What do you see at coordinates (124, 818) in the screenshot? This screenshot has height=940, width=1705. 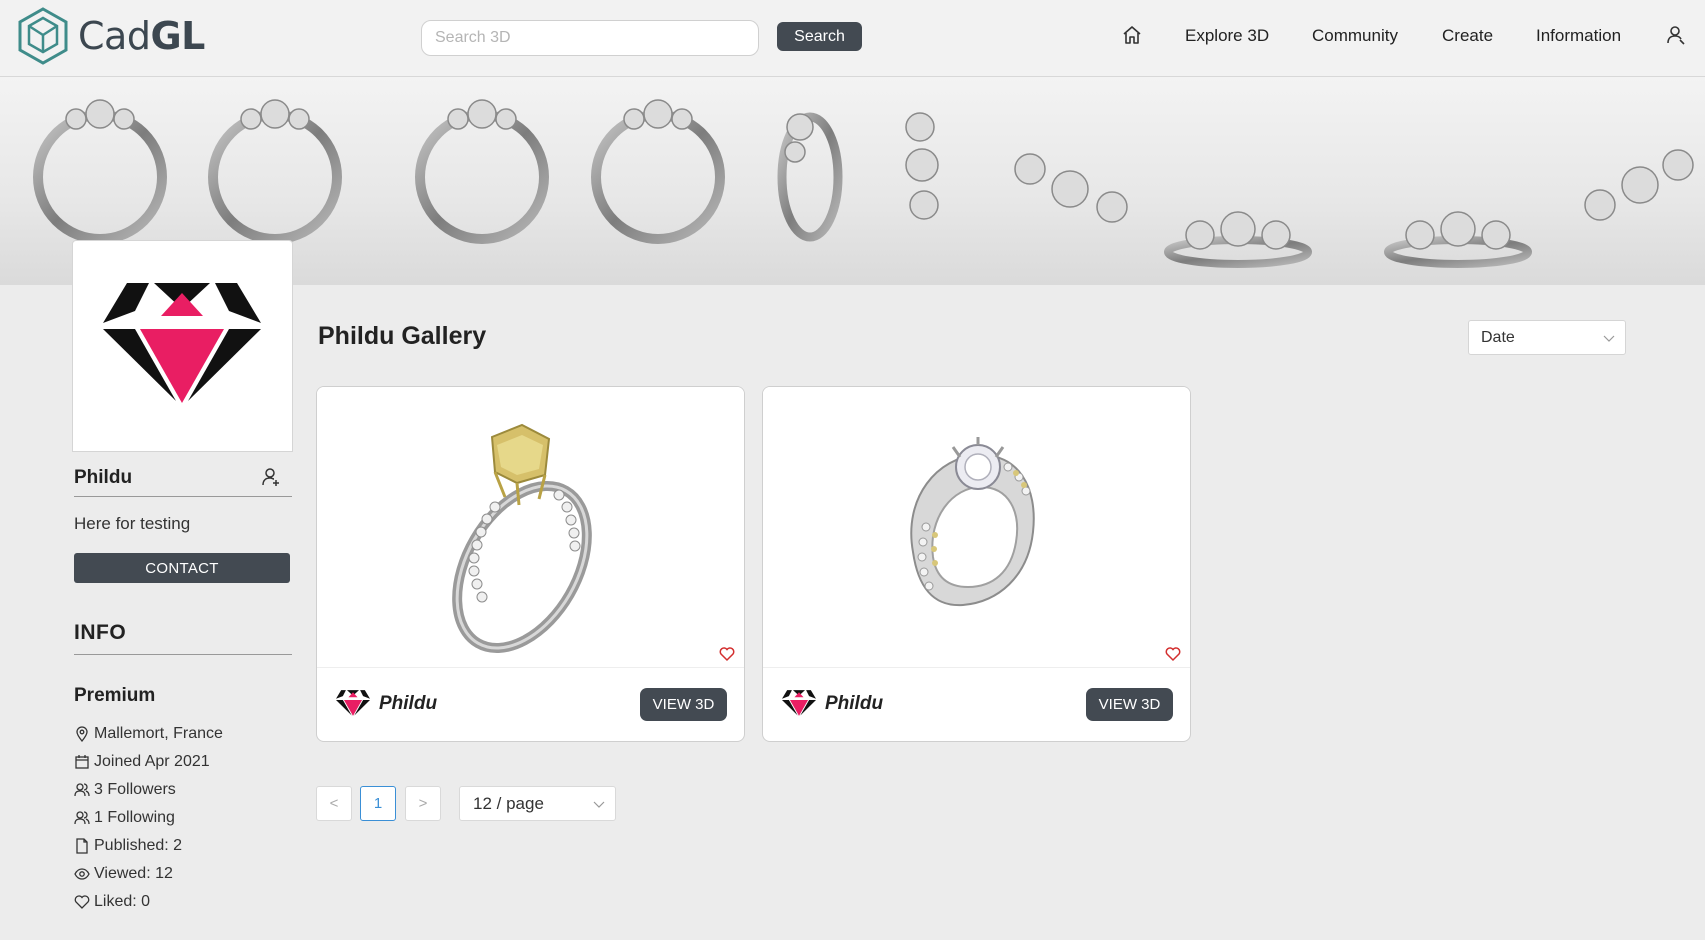 I see `info-following: 1 Following` at bounding box center [124, 818].